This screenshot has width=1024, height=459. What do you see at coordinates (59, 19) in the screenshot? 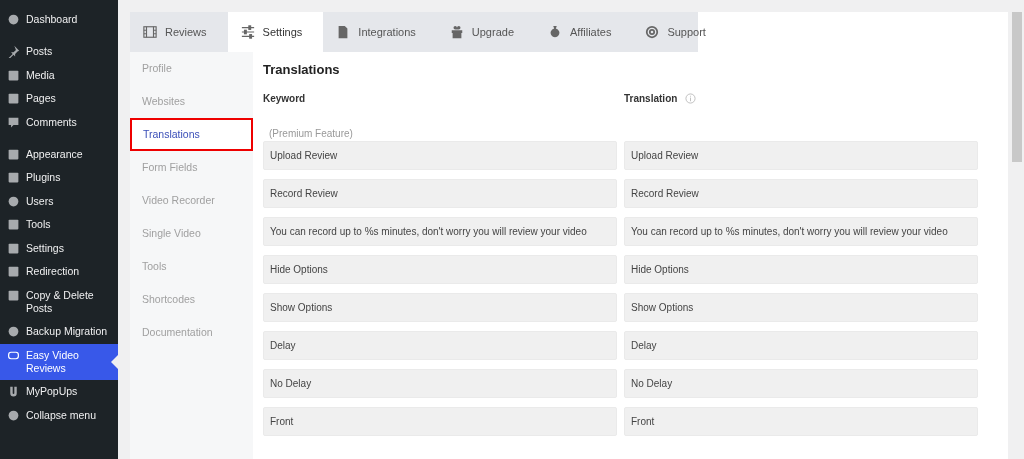
I see `sidebar-item: Dashboard` at bounding box center [59, 19].